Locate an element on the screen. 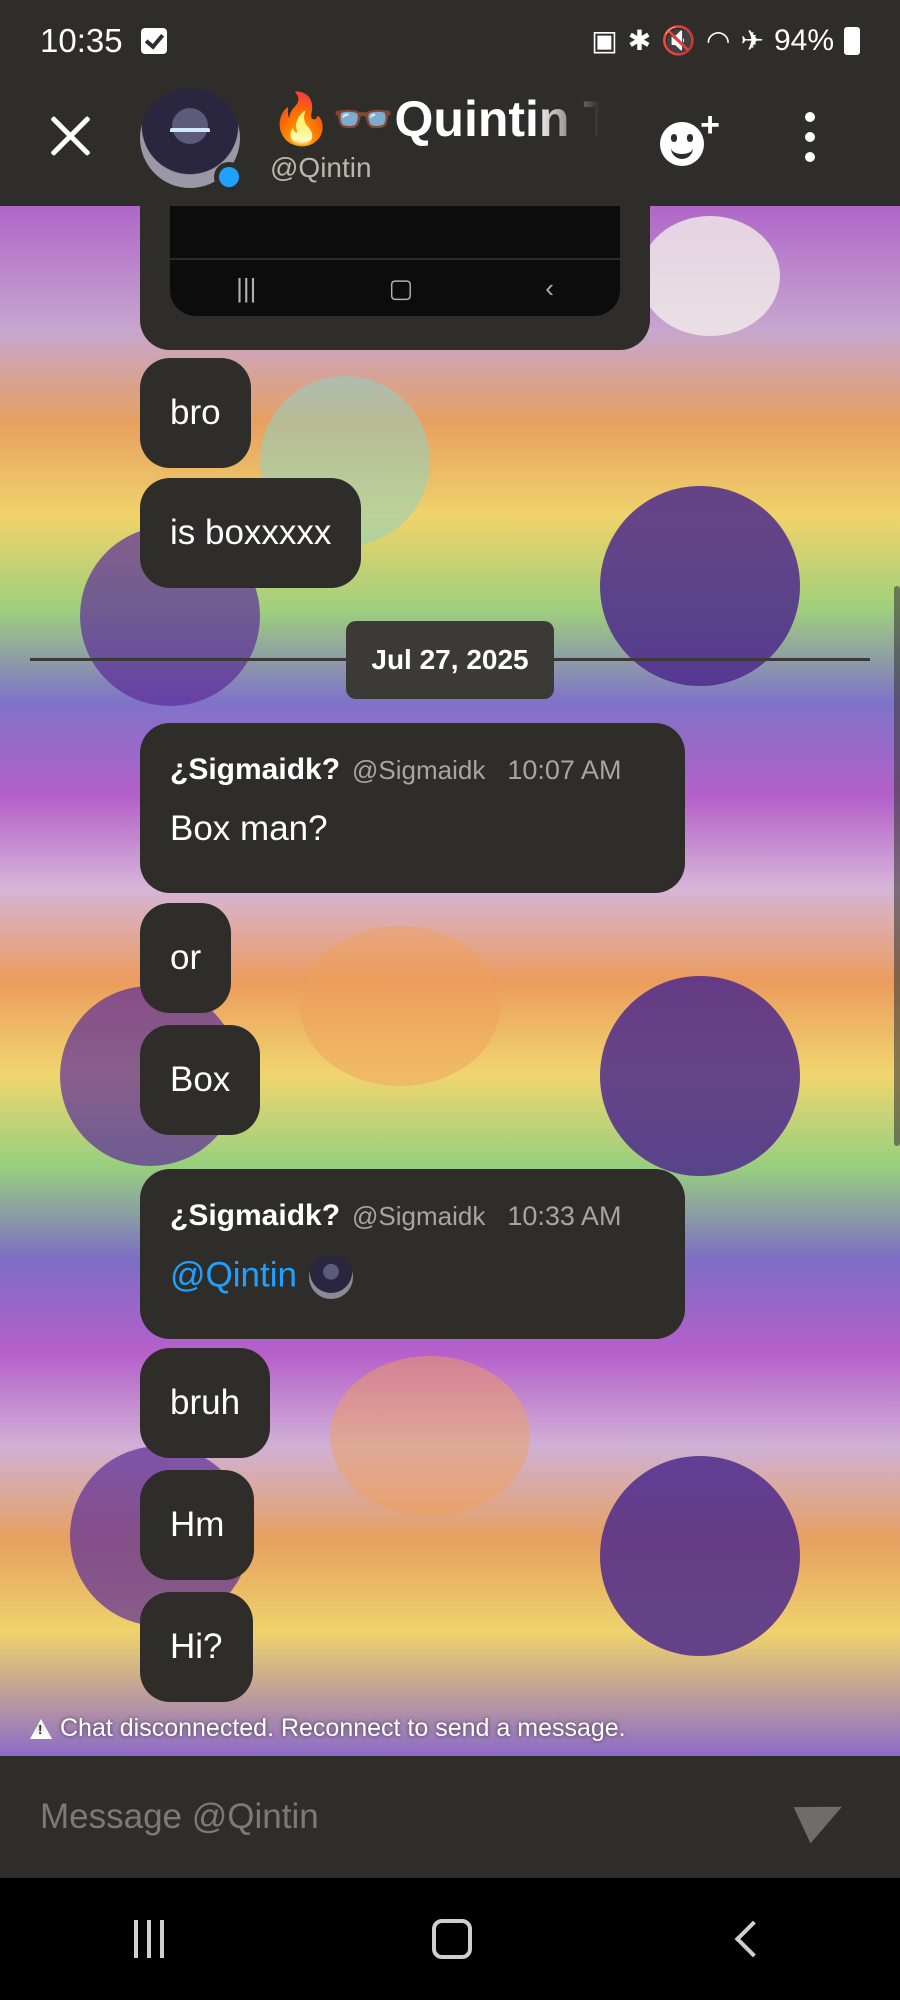 This screenshot has height=2000, width=900. back-button is located at coordinates (753, 1939).